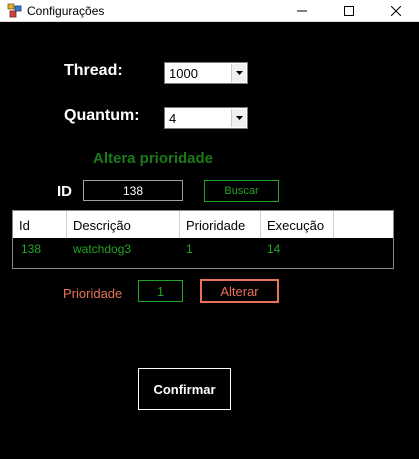  Describe the element at coordinates (31, 249) in the screenshot. I see `row-id-cell: 138` at that location.